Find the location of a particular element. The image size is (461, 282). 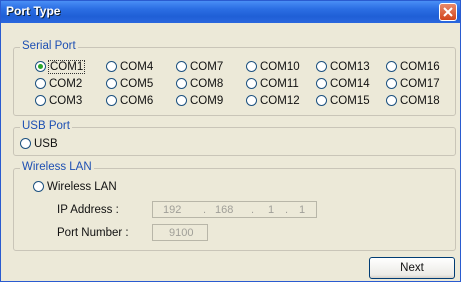

radio-label-com1: COM1 is located at coordinates (66, 67).